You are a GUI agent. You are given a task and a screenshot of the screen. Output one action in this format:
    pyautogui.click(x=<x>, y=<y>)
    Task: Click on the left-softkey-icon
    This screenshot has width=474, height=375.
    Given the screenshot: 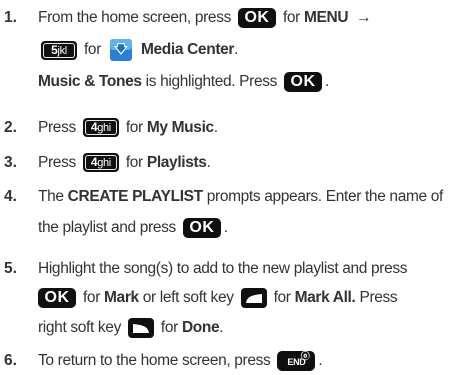 What is the action you would take?
    pyautogui.click(x=253, y=297)
    